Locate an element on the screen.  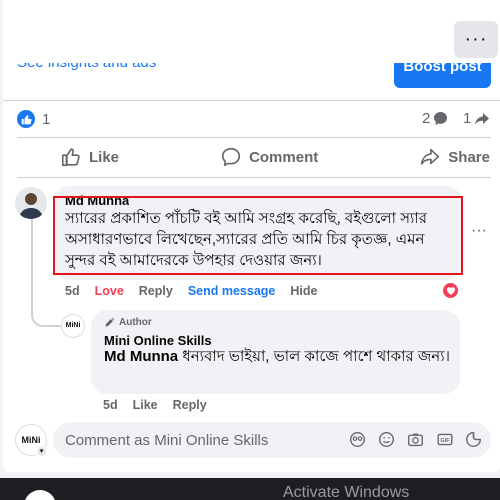
highlight-box is located at coordinates (258, 235).